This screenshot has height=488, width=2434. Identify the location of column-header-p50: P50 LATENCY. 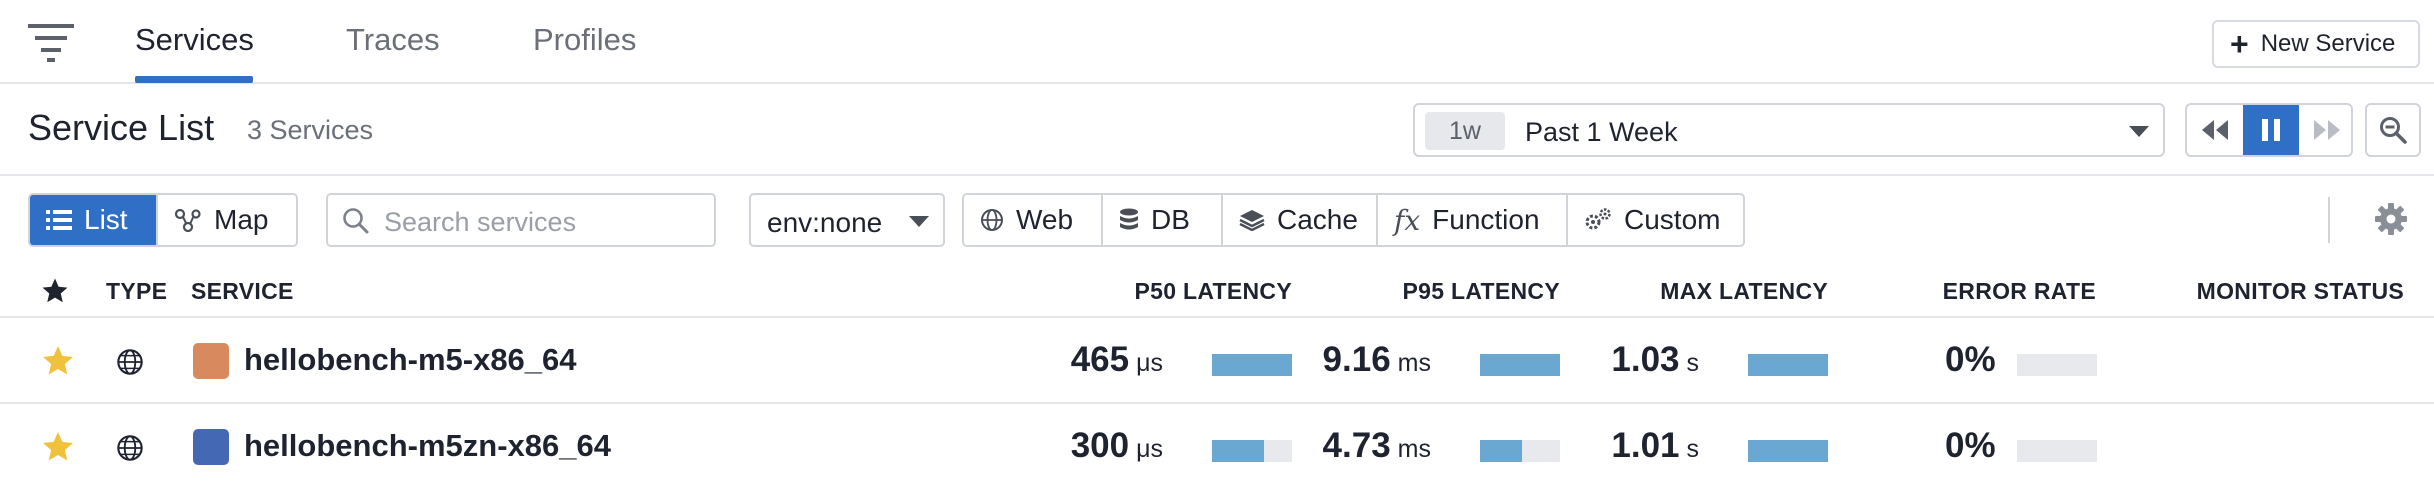
(1192, 291).